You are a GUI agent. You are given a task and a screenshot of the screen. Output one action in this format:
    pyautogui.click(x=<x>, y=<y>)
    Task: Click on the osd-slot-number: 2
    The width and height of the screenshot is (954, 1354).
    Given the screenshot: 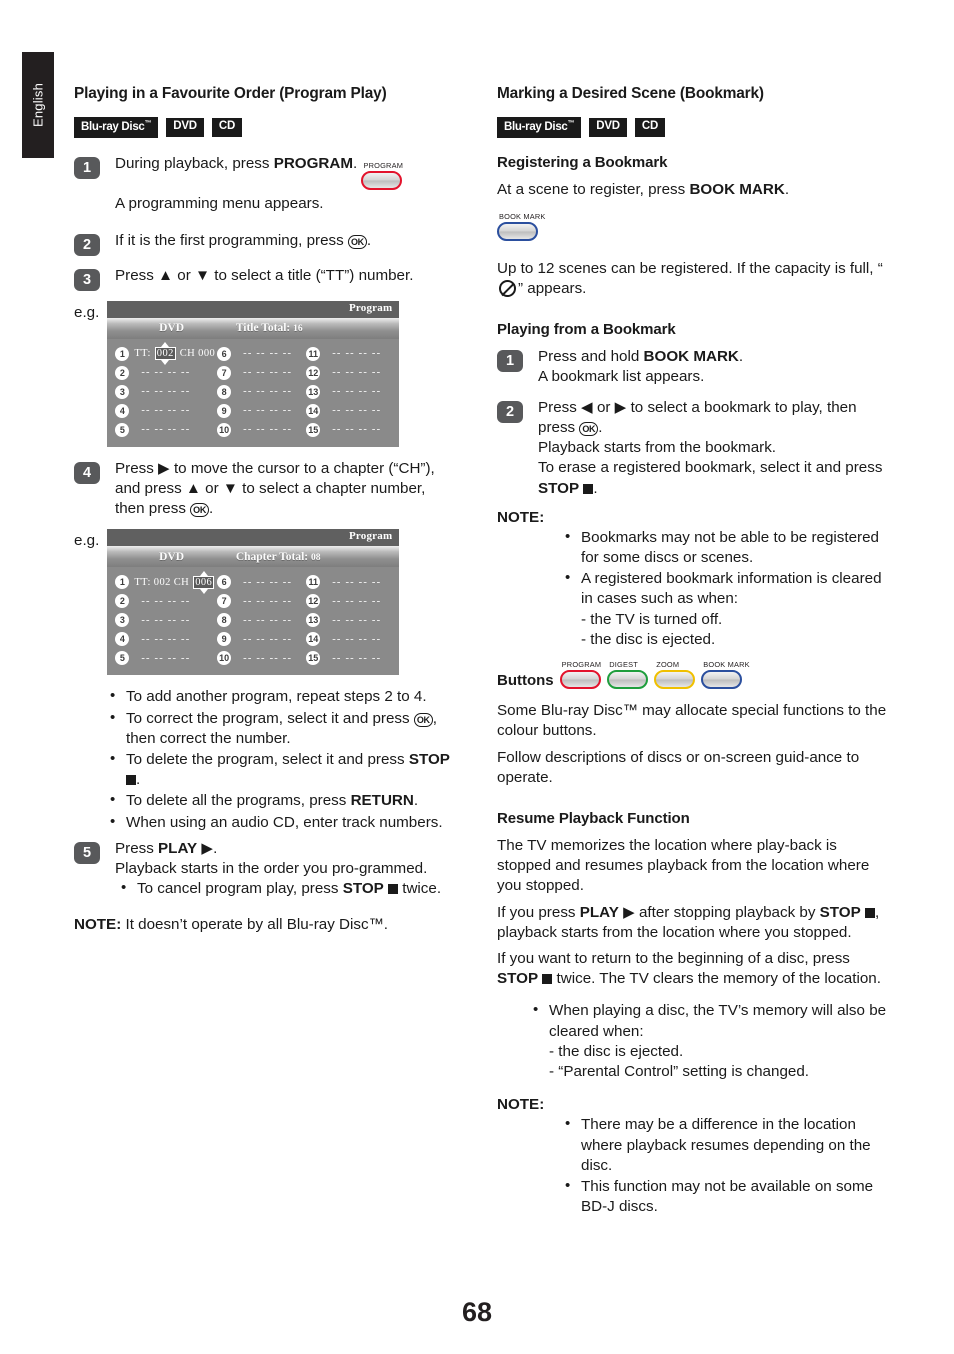 What is the action you would take?
    pyautogui.click(x=122, y=601)
    